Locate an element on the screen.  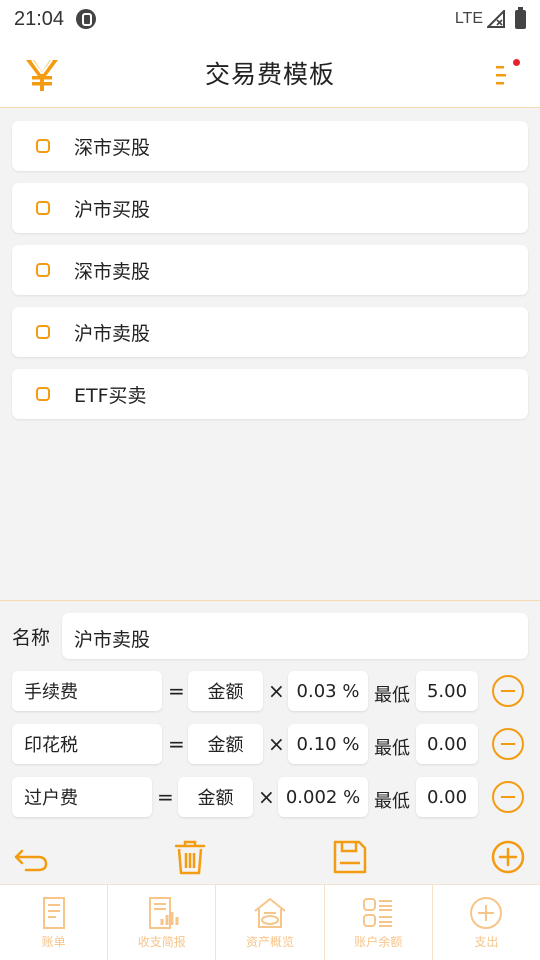
template-item: 深市买股 is located at coordinates (270, 146).